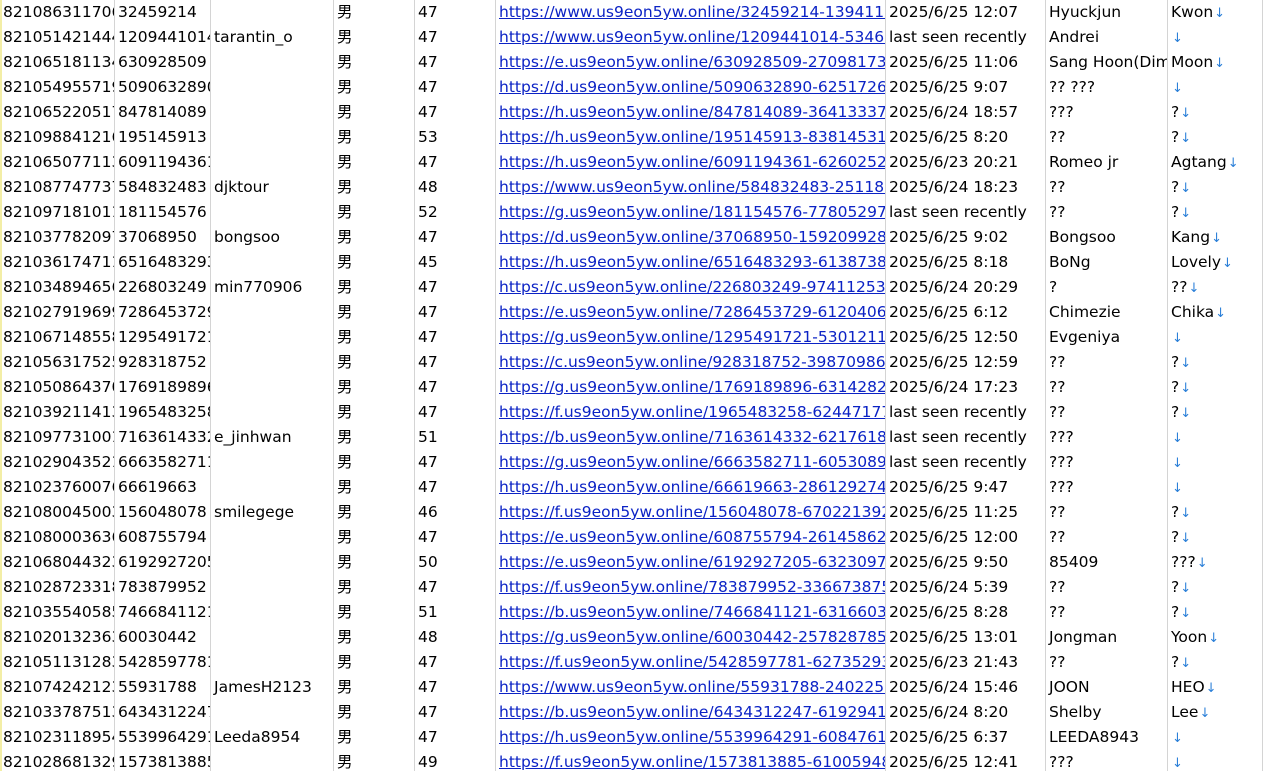  I want to click on cell-first-name: Chimezie, so click(1107, 312).